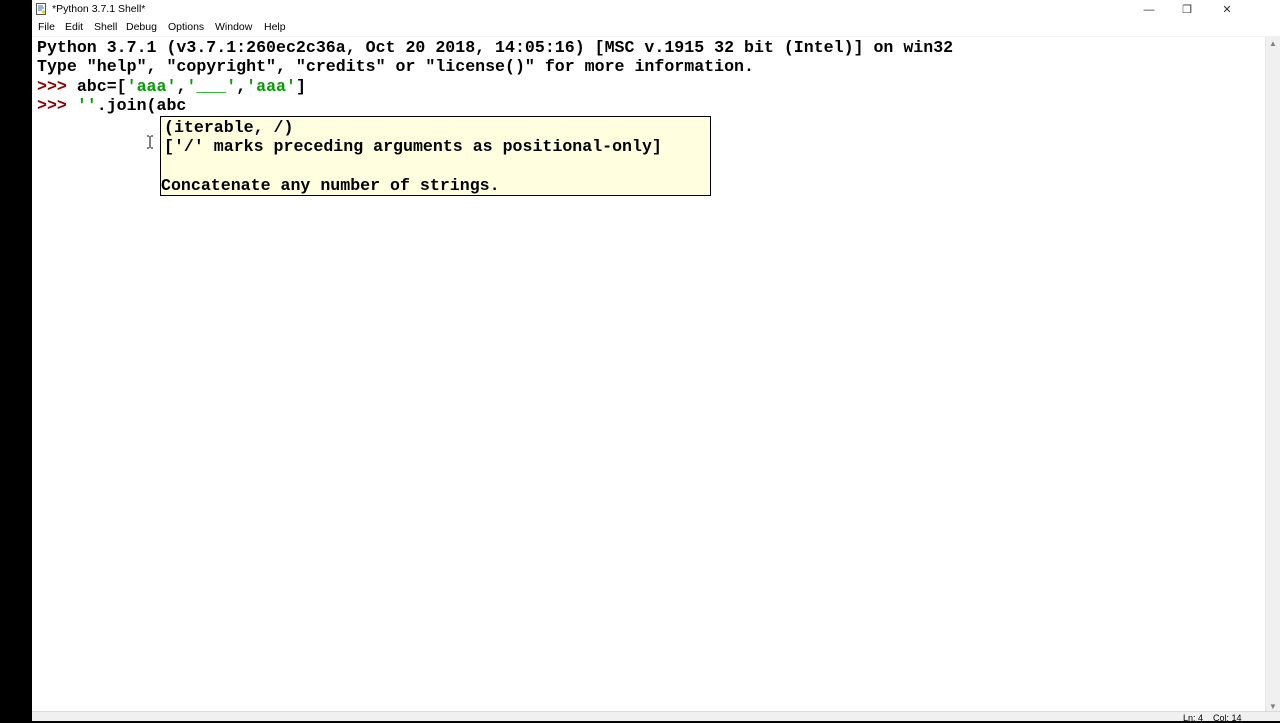  What do you see at coordinates (211, 86) in the screenshot?
I see `string-literal: '___'` at bounding box center [211, 86].